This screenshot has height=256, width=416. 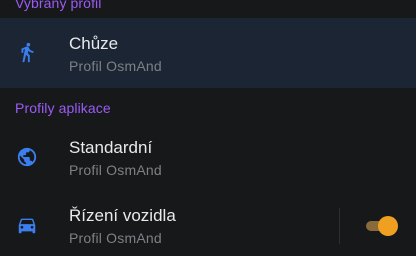 I want to click on toggle-thumb, so click(x=388, y=226).